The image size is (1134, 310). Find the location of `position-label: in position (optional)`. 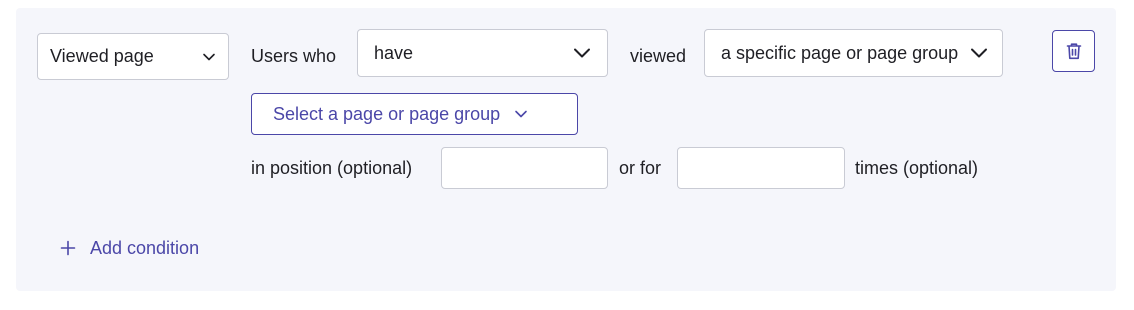

position-label: in position (optional) is located at coordinates (332, 168).